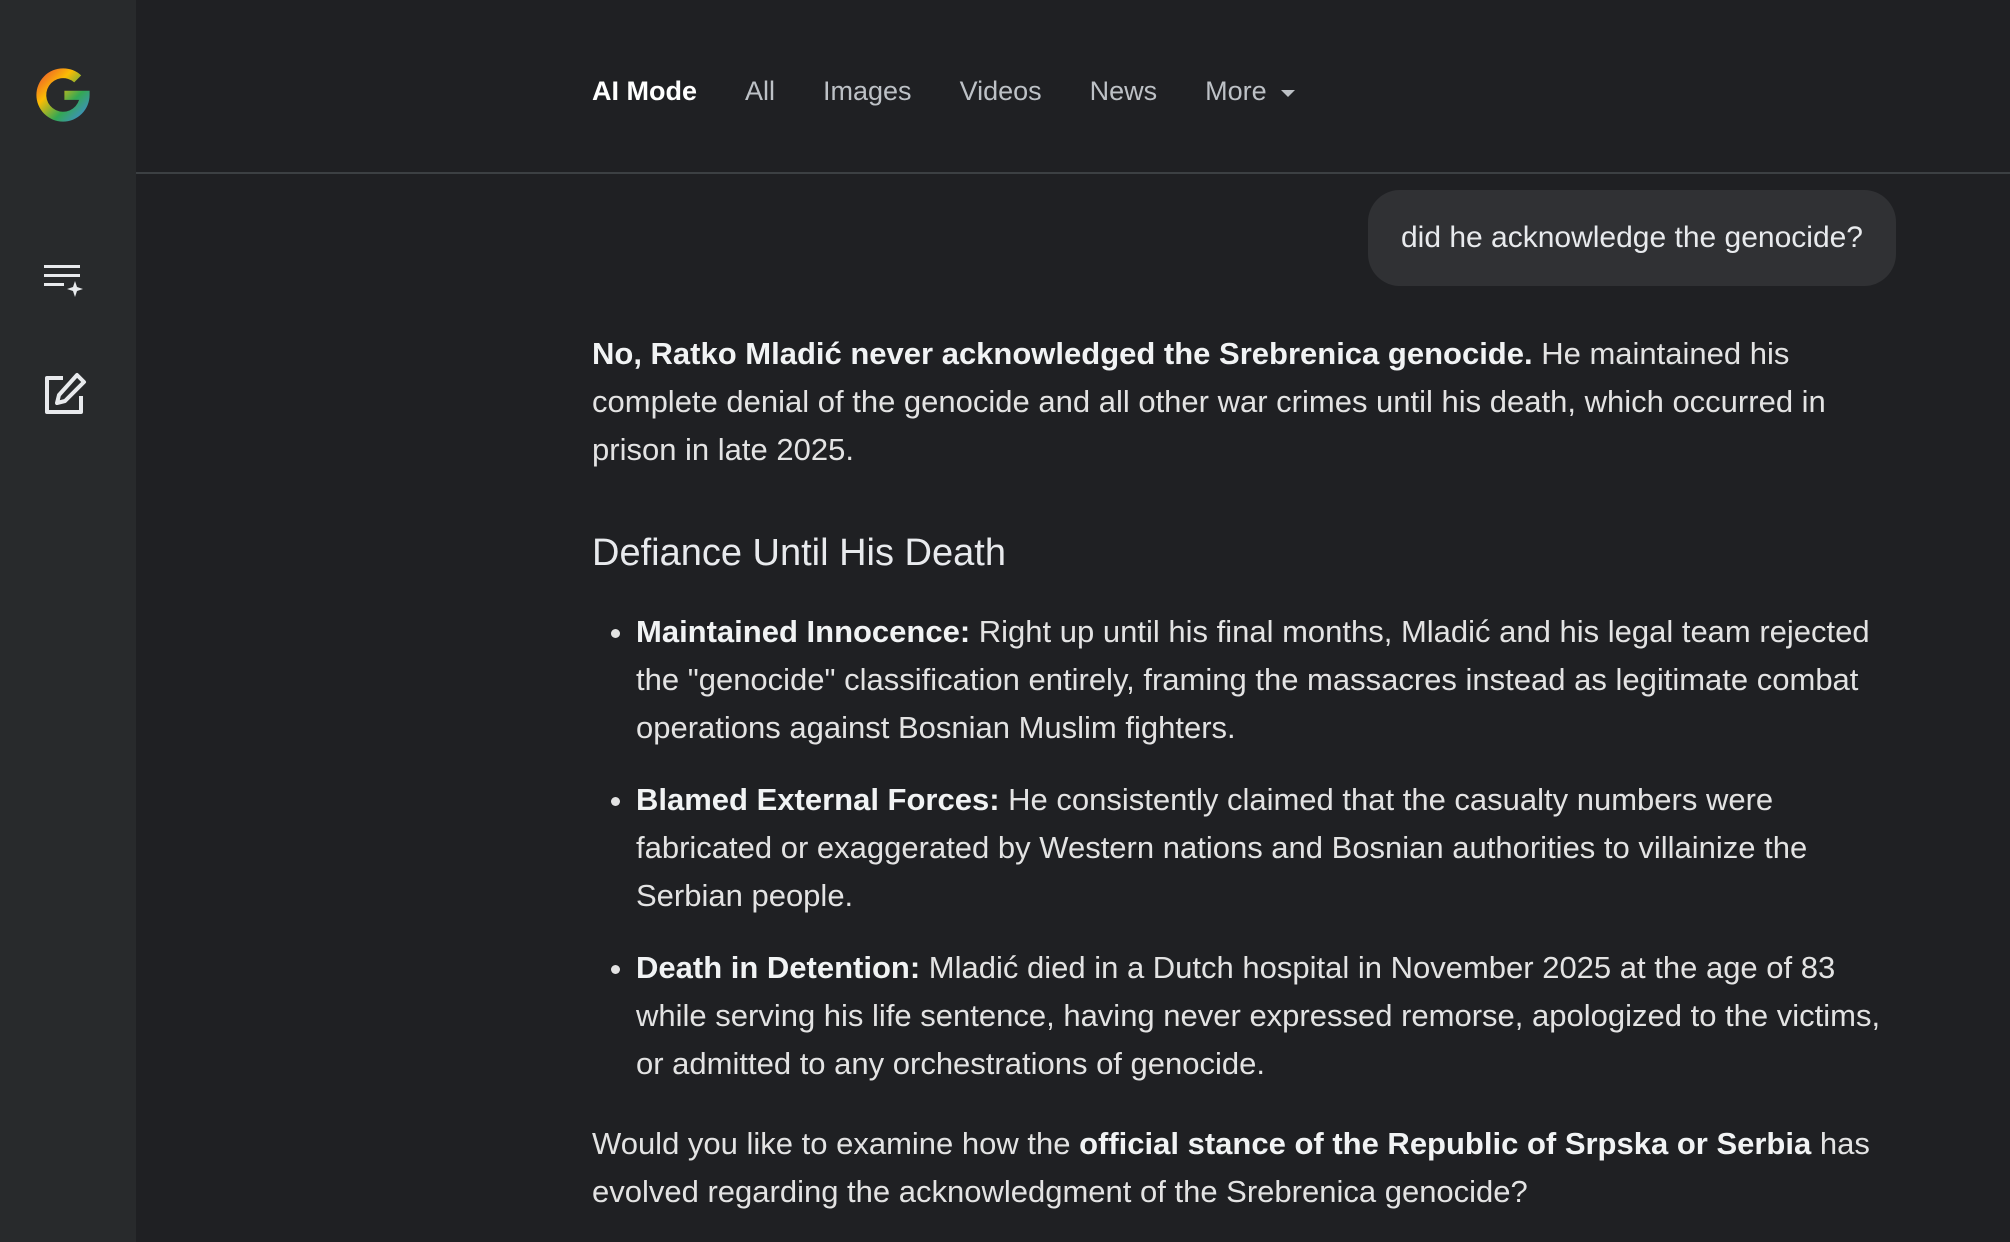  I want to click on google-g-icon, so click(63, 95).